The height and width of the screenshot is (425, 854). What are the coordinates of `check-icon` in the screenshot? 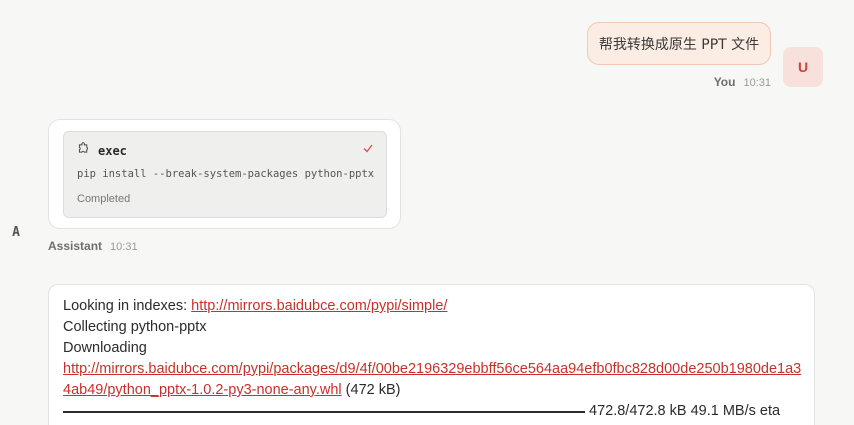 It's located at (368, 149).